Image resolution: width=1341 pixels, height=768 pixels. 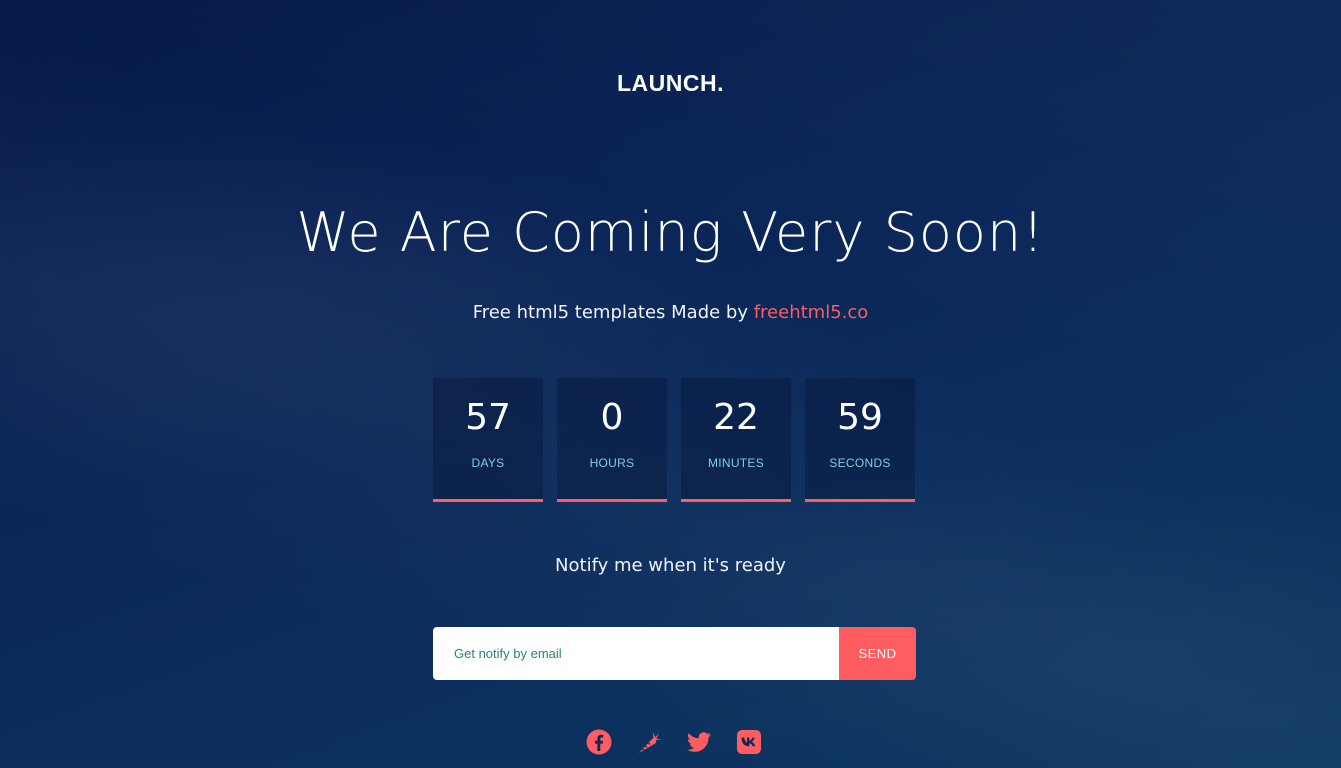 I want to click on email-input, so click(x=636, y=653).